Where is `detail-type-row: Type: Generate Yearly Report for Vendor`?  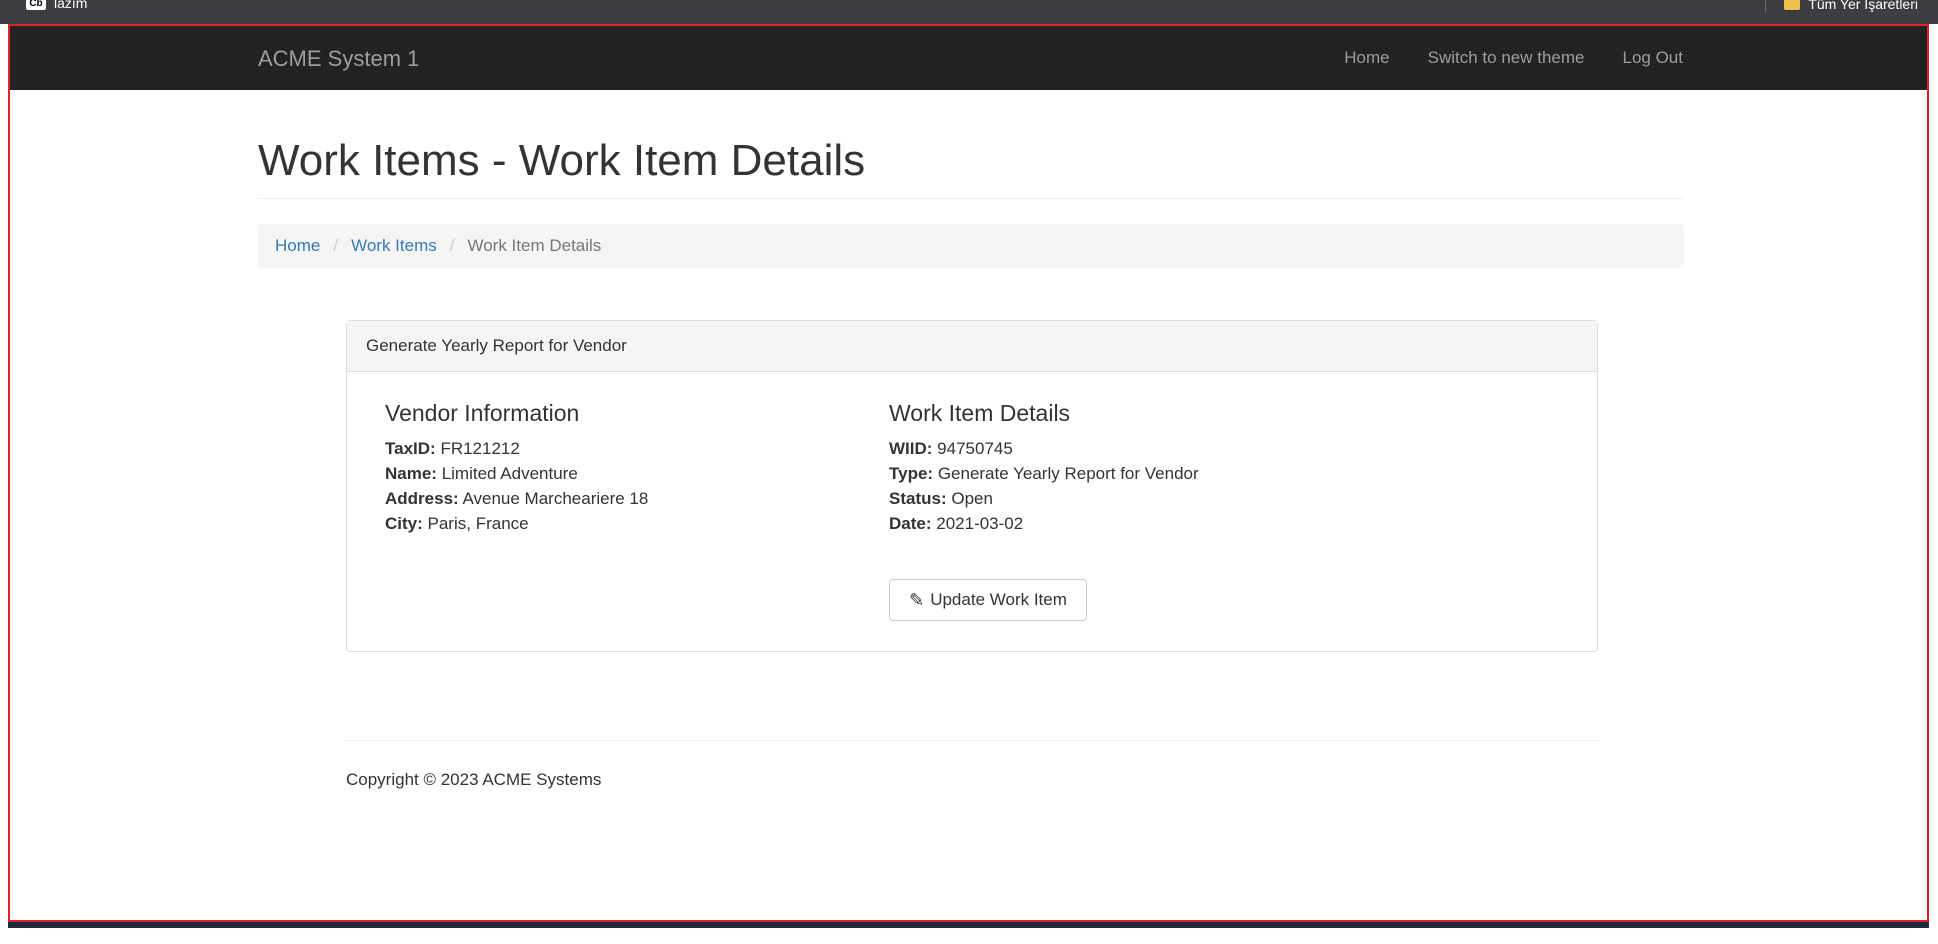 detail-type-row: Type: Generate Yearly Report for Vendor is located at coordinates (1044, 473).